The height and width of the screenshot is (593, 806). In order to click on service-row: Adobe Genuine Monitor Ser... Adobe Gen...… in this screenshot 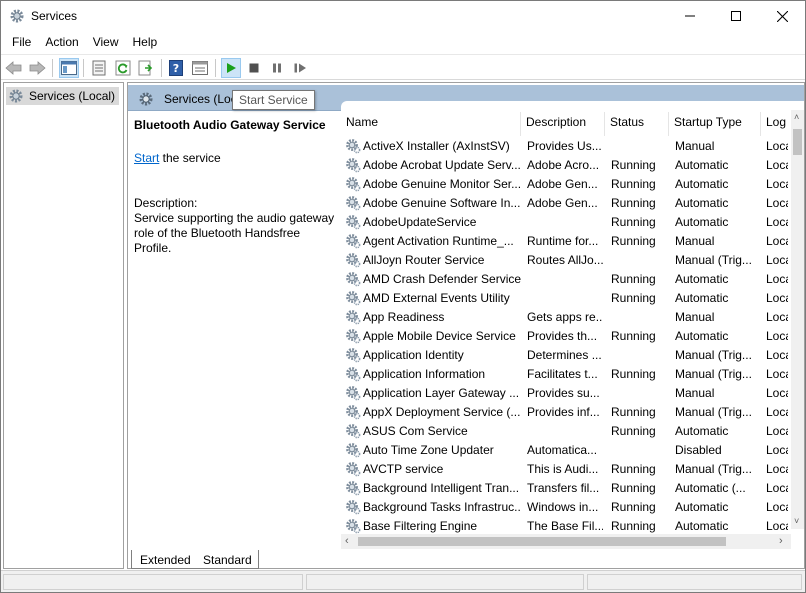, I will do `click(566, 184)`.